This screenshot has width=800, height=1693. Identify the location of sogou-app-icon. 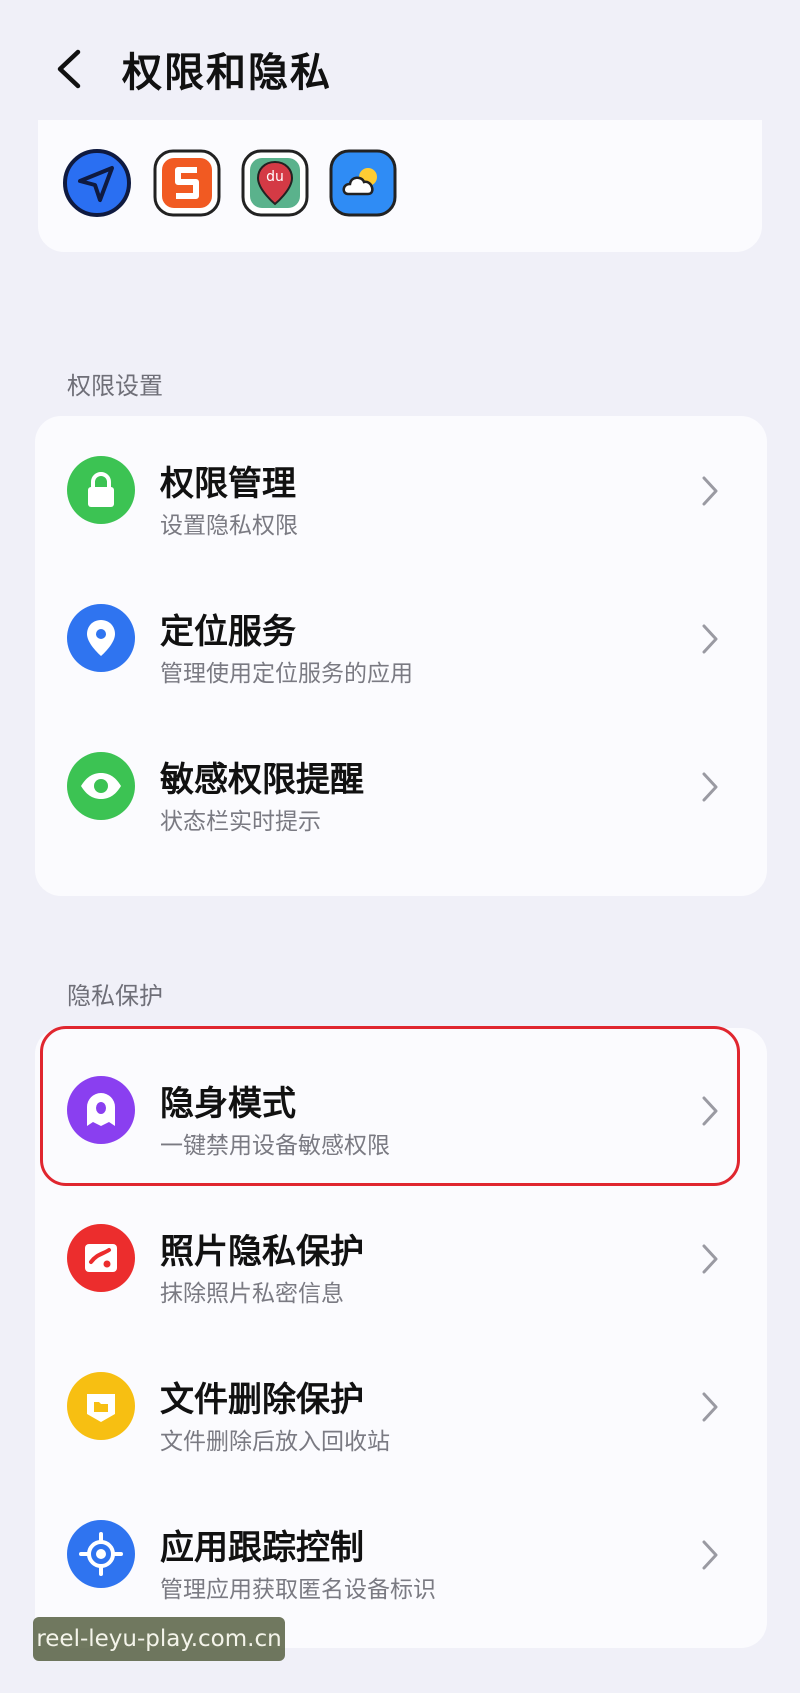
(187, 183).